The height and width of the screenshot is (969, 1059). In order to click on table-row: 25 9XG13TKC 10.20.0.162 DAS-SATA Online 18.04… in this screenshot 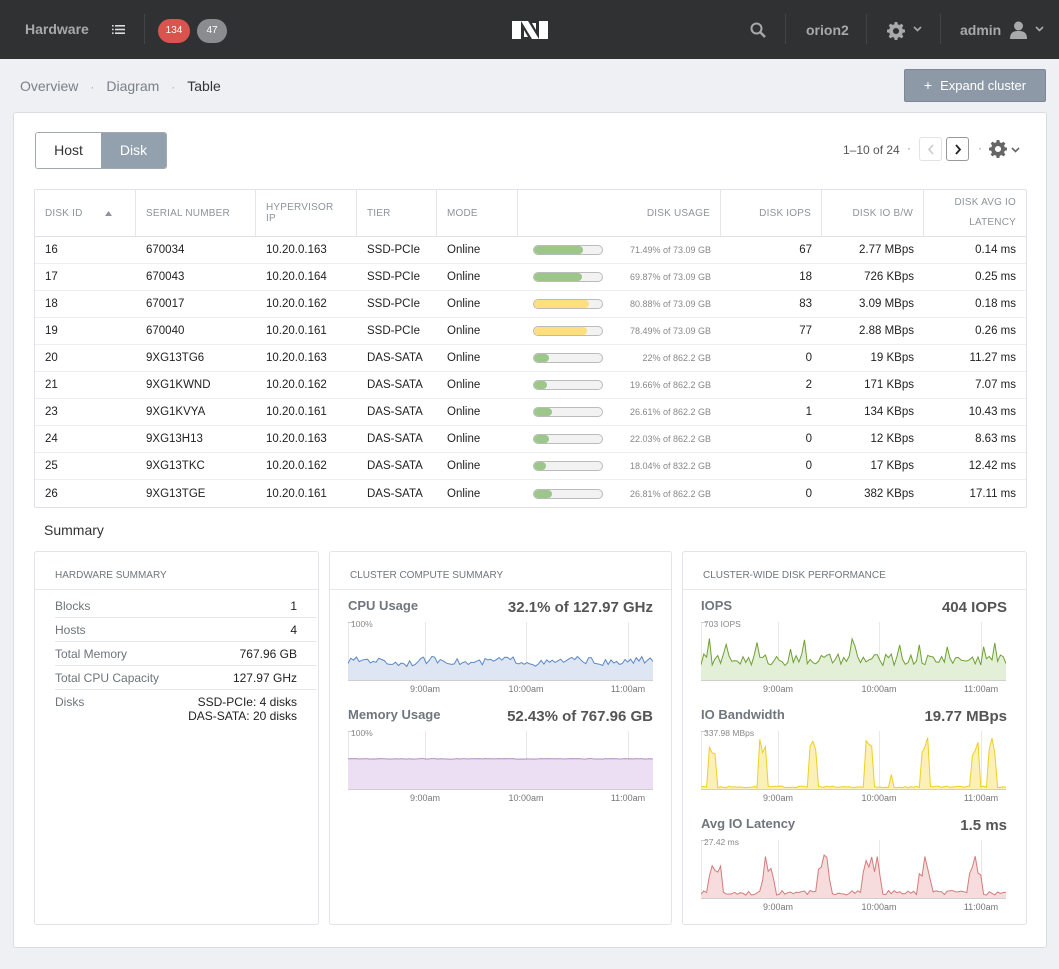, I will do `click(530, 466)`.